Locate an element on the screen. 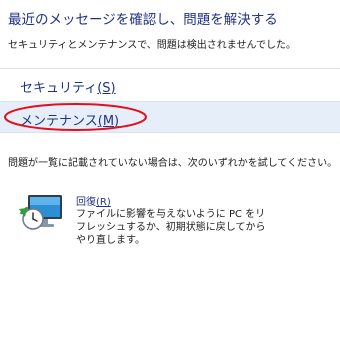 The height and width of the screenshot is (340, 340). recovery-label: 回復 is located at coordinates (86, 202).